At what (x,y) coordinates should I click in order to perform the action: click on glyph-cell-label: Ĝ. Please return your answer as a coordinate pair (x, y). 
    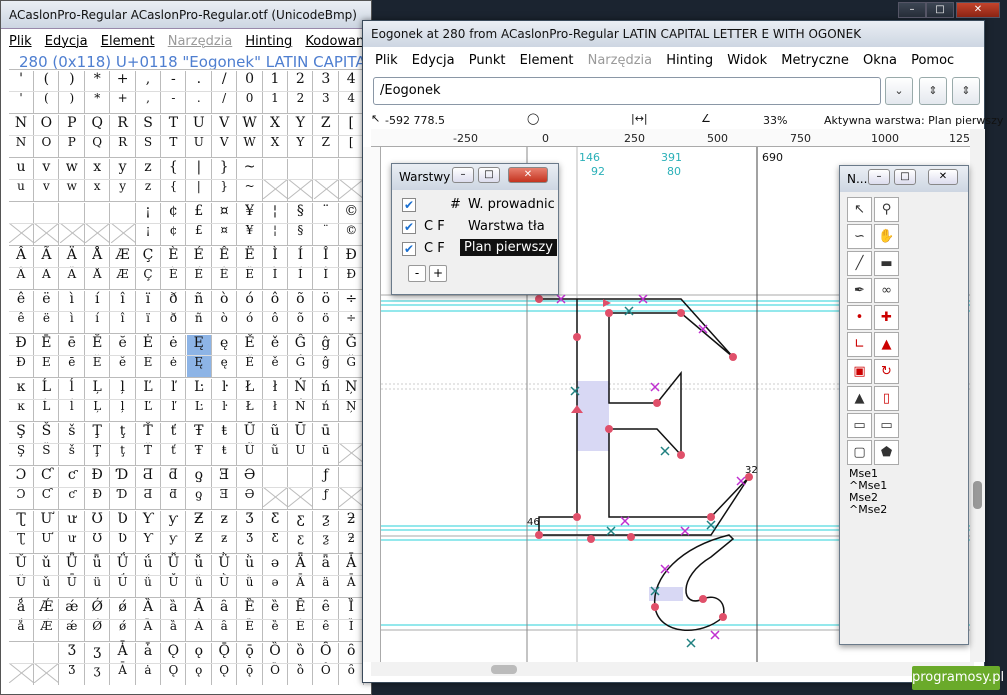
    Looking at the image, I should click on (301, 345).